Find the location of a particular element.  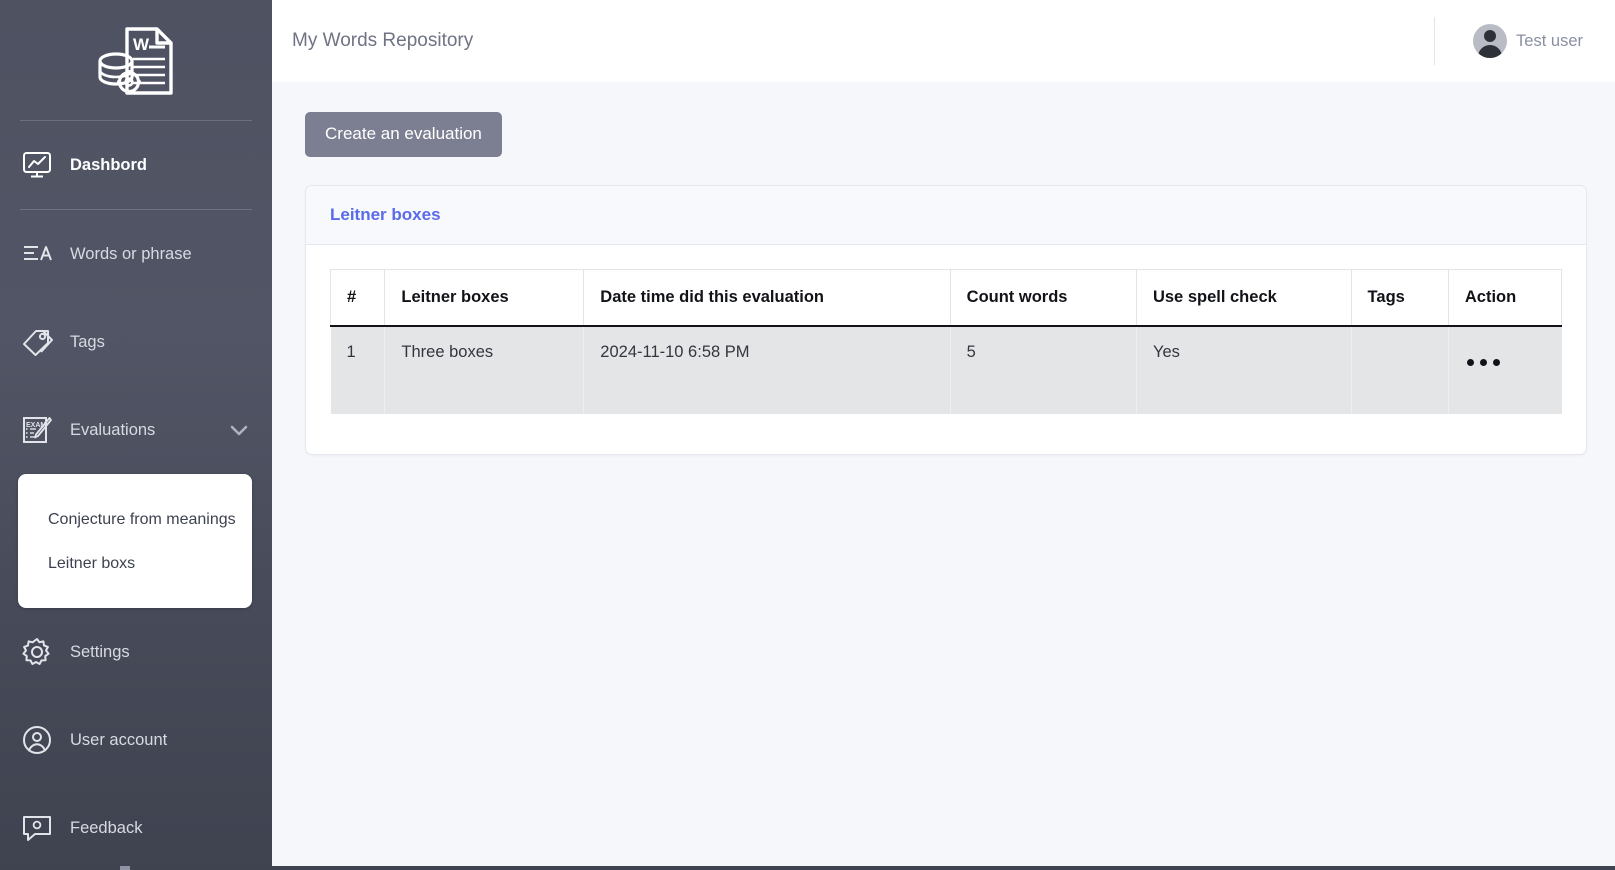

gear-icon is located at coordinates (37, 652).